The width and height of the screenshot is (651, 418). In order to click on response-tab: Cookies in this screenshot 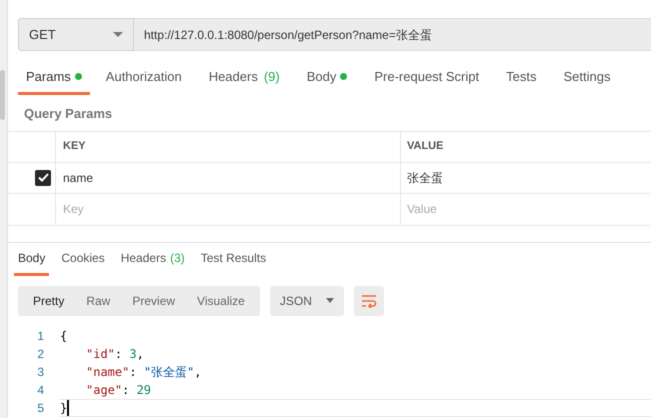, I will do `click(83, 259)`.